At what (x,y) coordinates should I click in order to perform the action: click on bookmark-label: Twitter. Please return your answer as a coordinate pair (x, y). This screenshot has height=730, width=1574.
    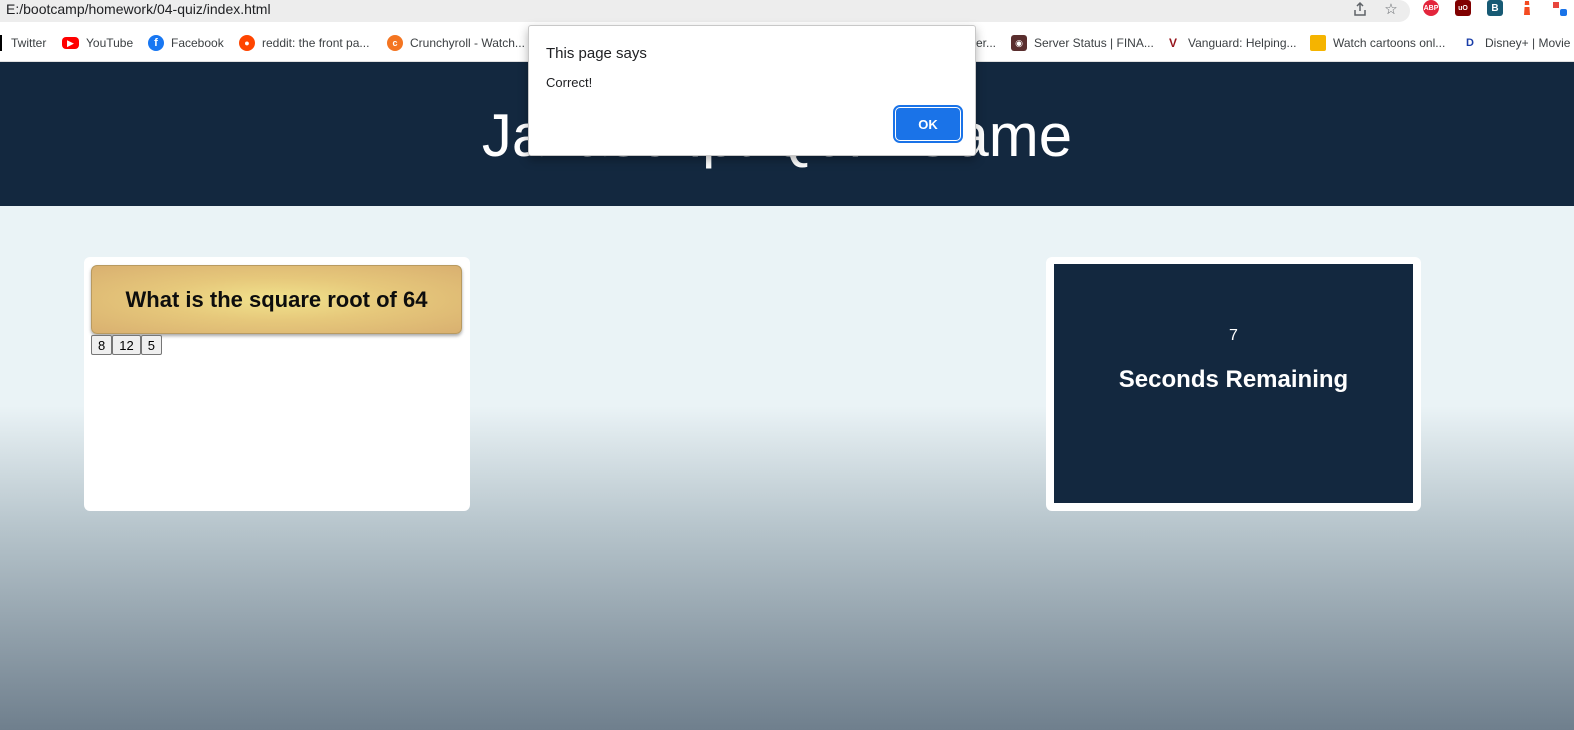
    Looking at the image, I should click on (29, 43).